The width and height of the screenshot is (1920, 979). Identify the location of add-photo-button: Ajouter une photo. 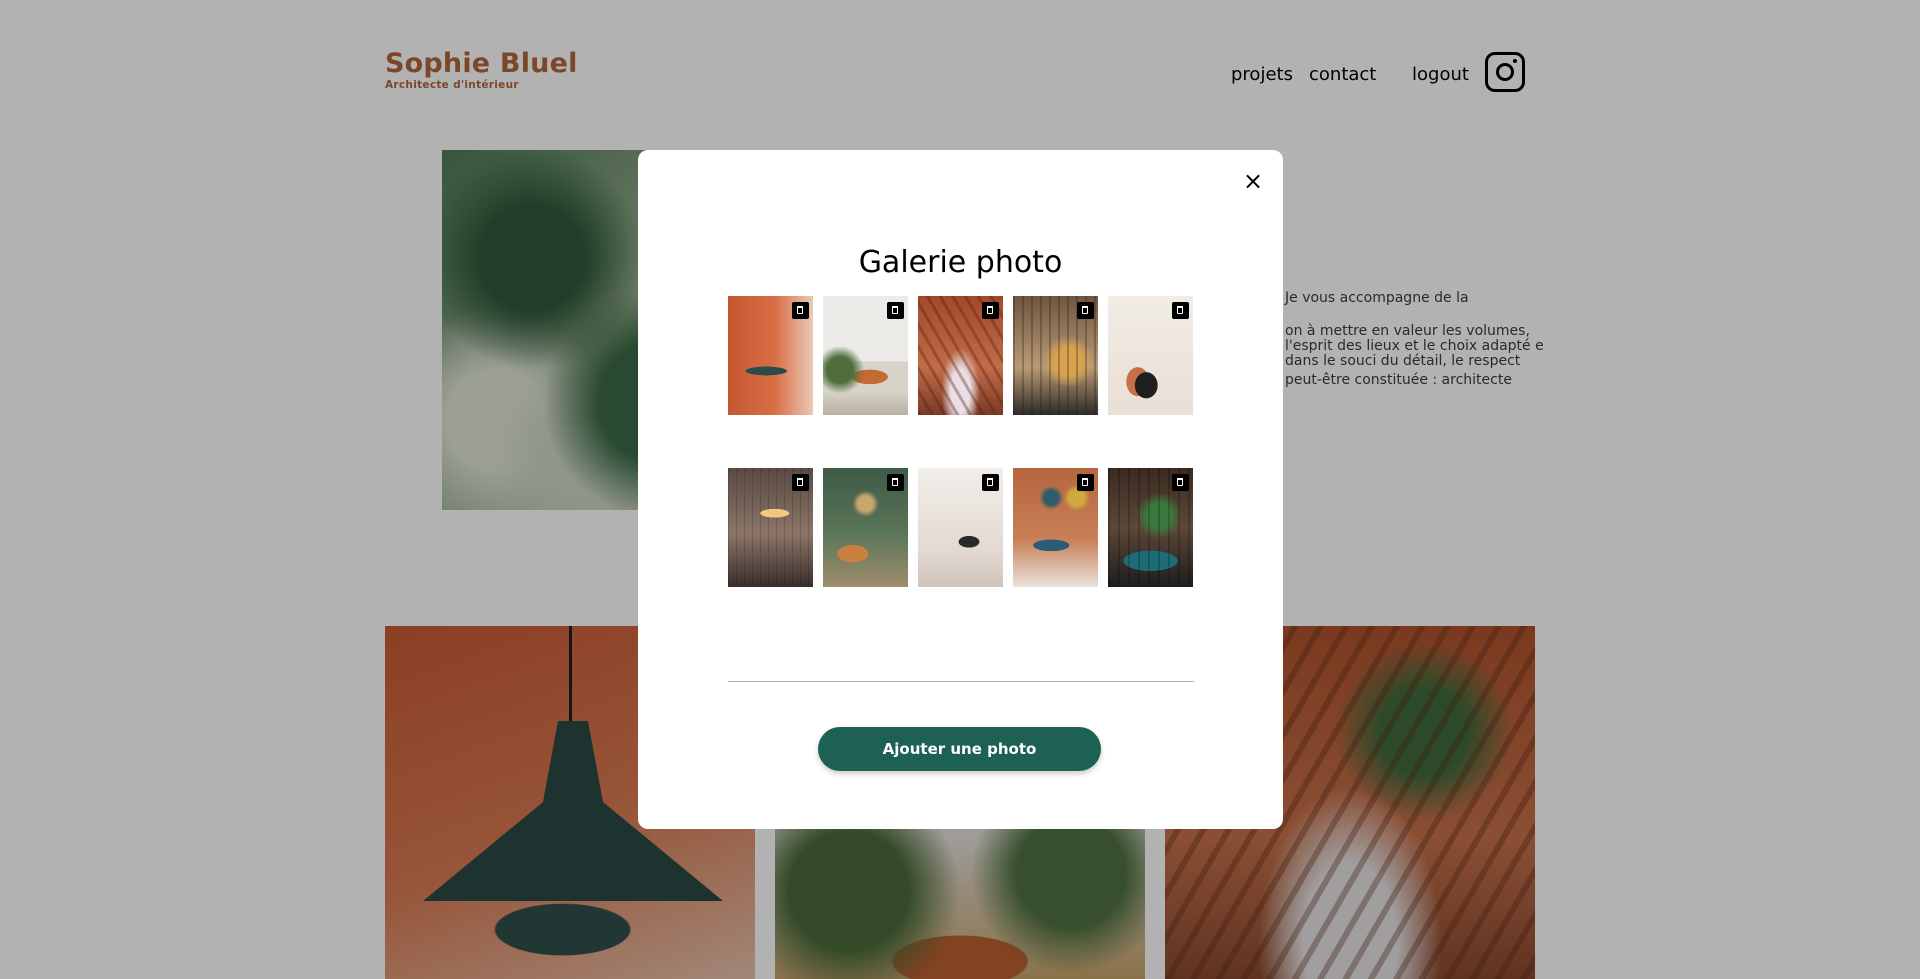
(959, 749).